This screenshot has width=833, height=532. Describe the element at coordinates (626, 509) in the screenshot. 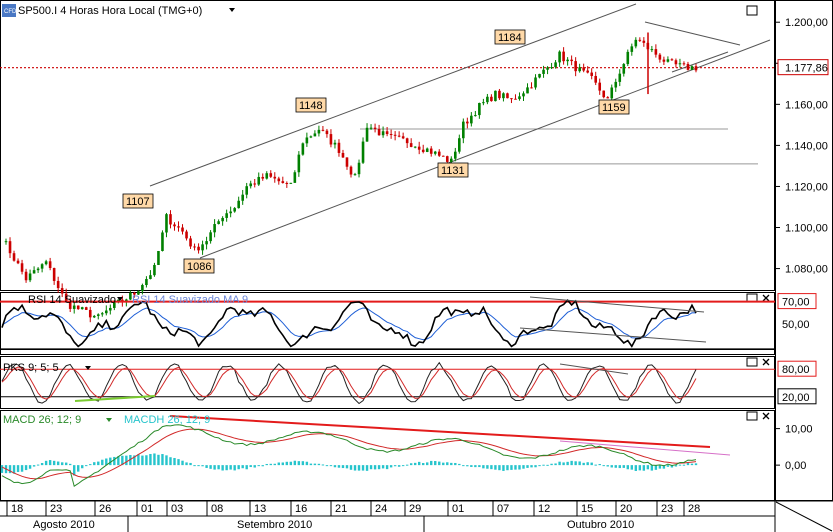

I see `x-day-label: 20` at that location.